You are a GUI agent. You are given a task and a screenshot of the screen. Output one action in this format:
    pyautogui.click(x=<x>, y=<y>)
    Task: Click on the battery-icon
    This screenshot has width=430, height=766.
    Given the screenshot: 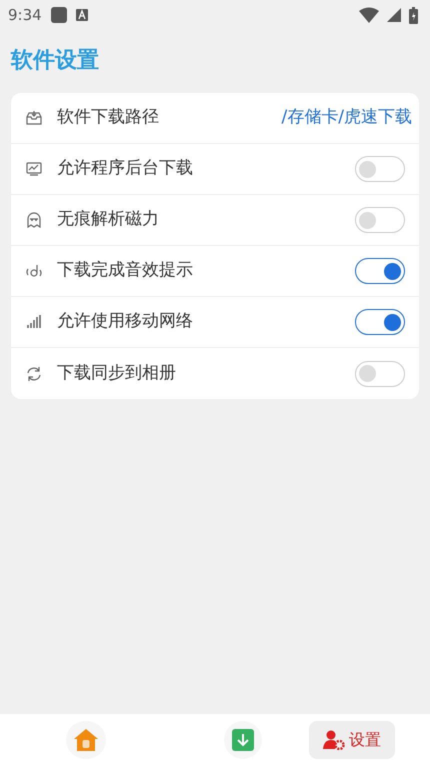 What is the action you would take?
    pyautogui.click(x=413, y=15)
    